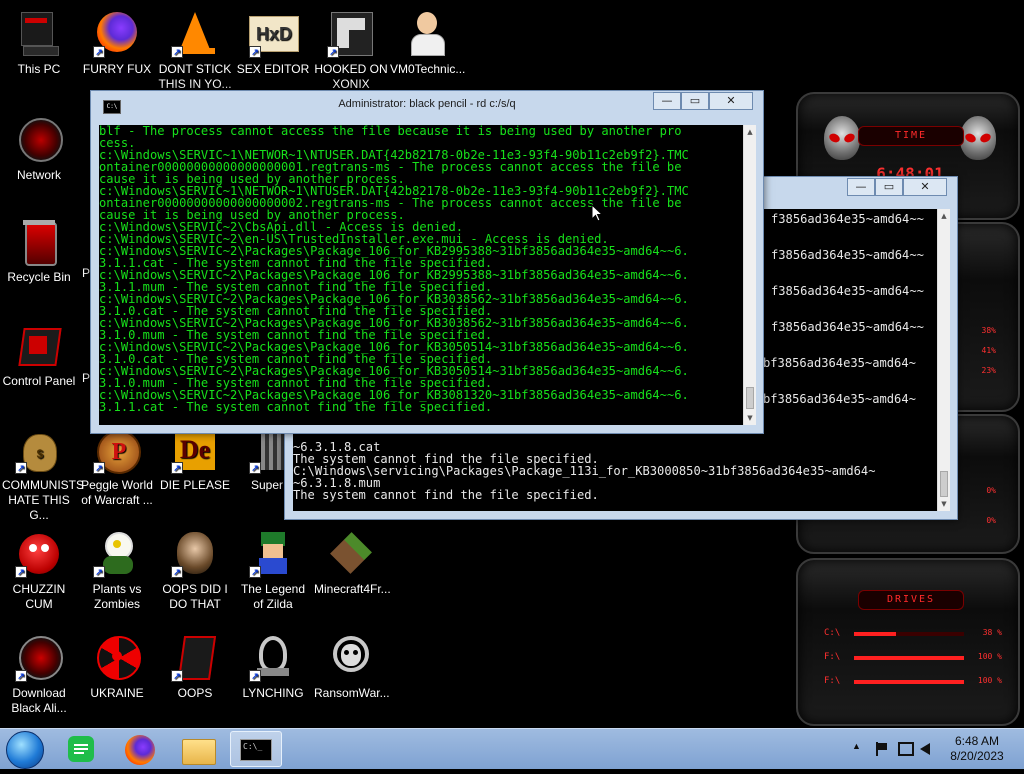  What do you see at coordinates (256, 749) in the screenshot?
I see `taskbar-app-cmd: C:\_` at bounding box center [256, 749].